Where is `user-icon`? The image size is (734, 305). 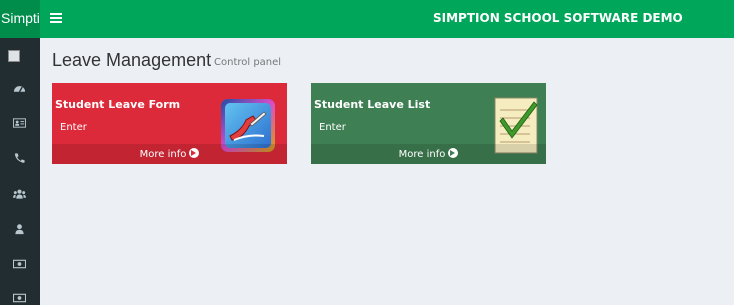
user-icon is located at coordinates (19, 229).